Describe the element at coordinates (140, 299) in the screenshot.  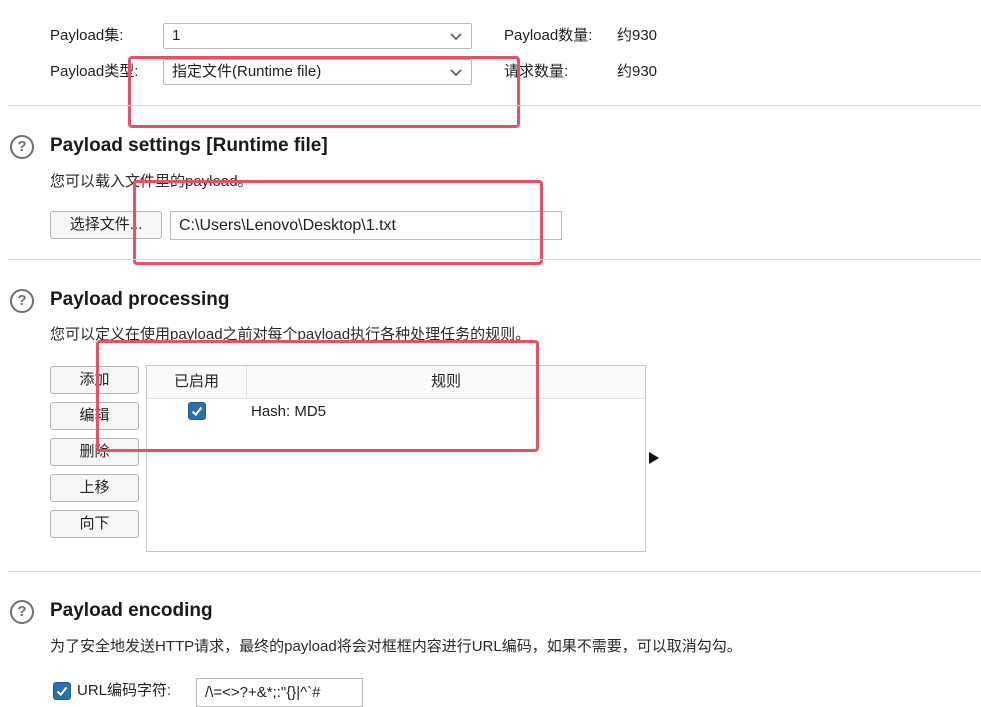
I see `processing-section-title: Payload processing` at that location.